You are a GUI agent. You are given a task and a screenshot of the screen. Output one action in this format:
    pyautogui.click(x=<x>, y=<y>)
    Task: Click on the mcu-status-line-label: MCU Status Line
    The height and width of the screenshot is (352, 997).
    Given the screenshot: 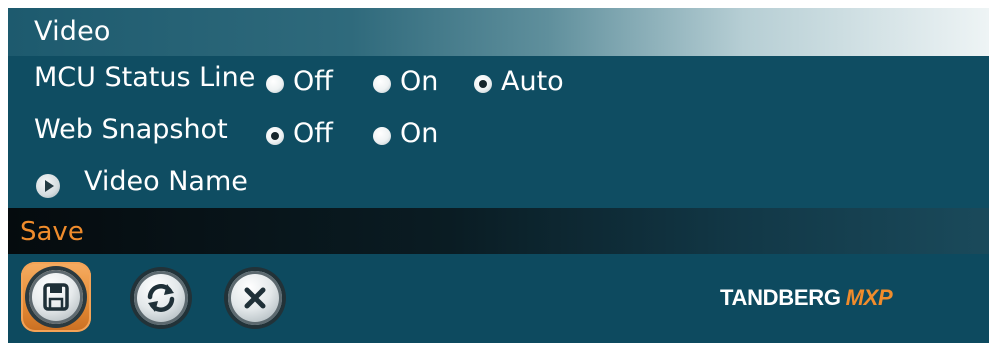 What is the action you would take?
    pyautogui.click(x=145, y=77)
    